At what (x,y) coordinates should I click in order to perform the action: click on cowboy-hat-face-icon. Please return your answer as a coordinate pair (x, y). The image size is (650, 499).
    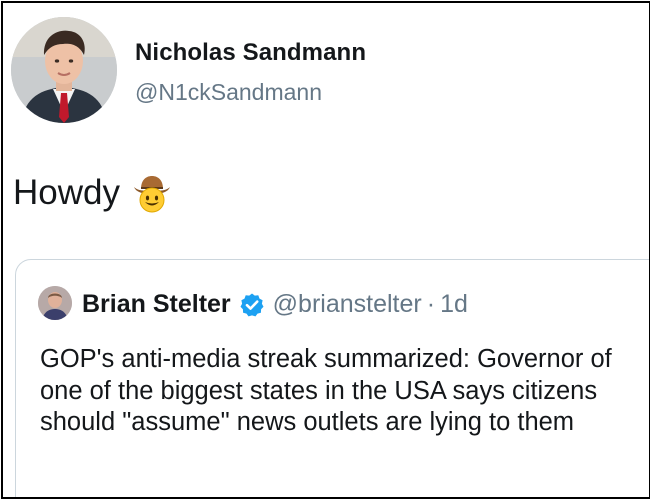
    Looking at the image, I should click on (152, 193).